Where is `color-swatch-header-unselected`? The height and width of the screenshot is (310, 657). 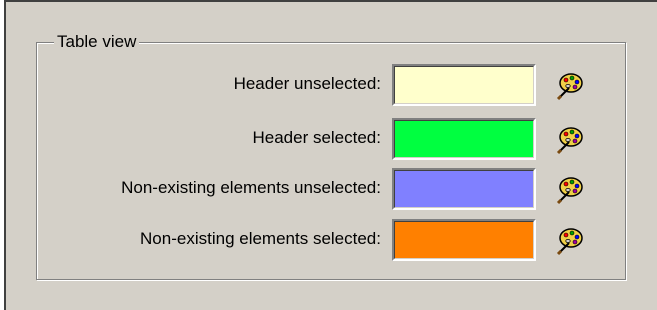 color-swatch-header-unselected is located at coordinates (464, 85).